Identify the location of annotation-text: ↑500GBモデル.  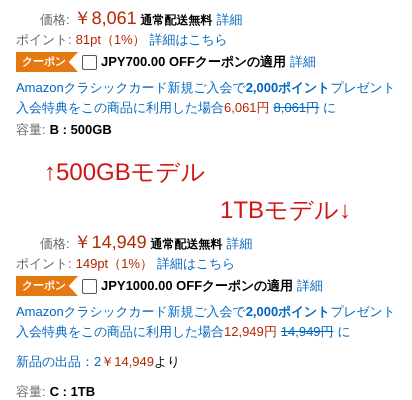
(125, 173).